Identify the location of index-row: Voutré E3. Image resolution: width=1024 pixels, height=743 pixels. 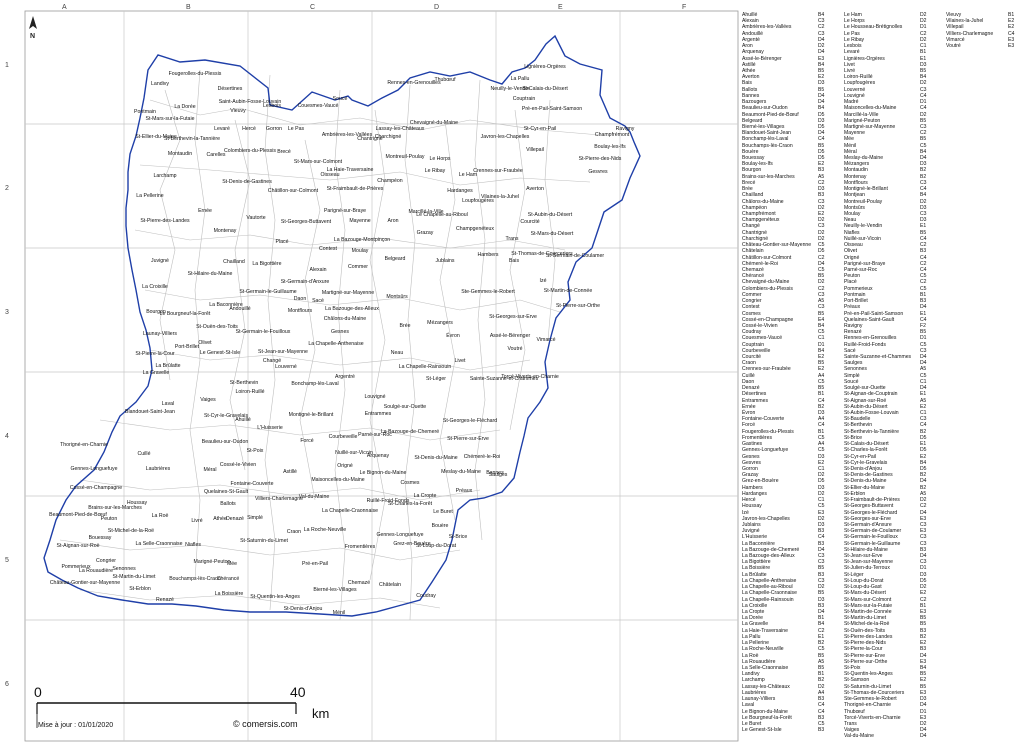
(985, 46).